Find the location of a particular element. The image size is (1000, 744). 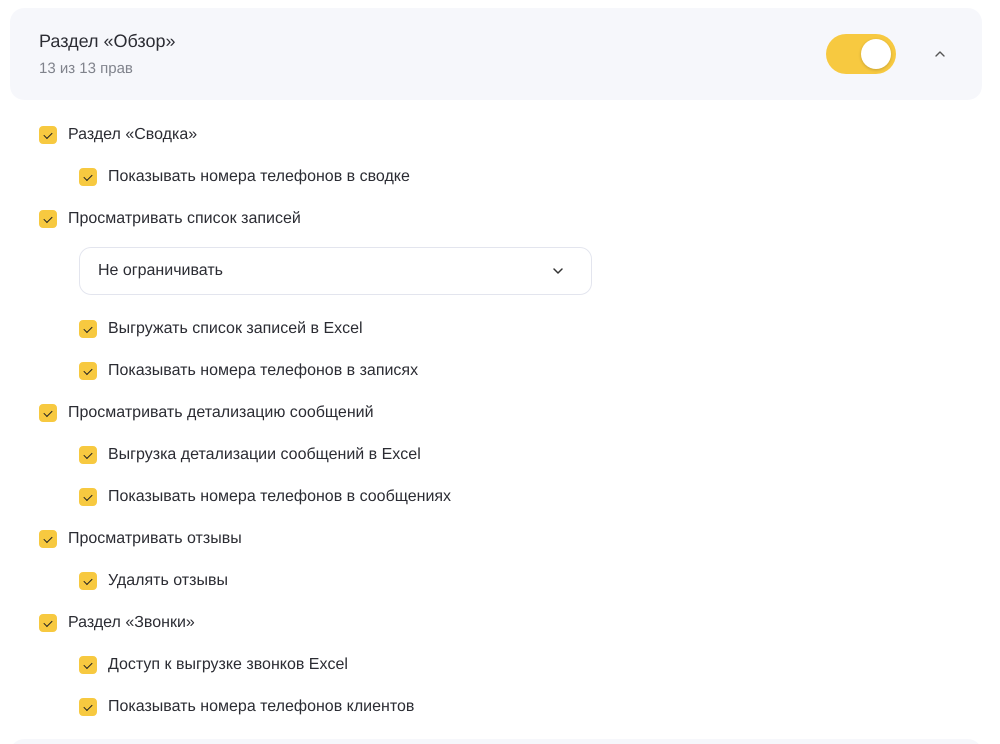

permission-label: Показывать номера телефонов в сообщениях is located at coordinates (280, 497).